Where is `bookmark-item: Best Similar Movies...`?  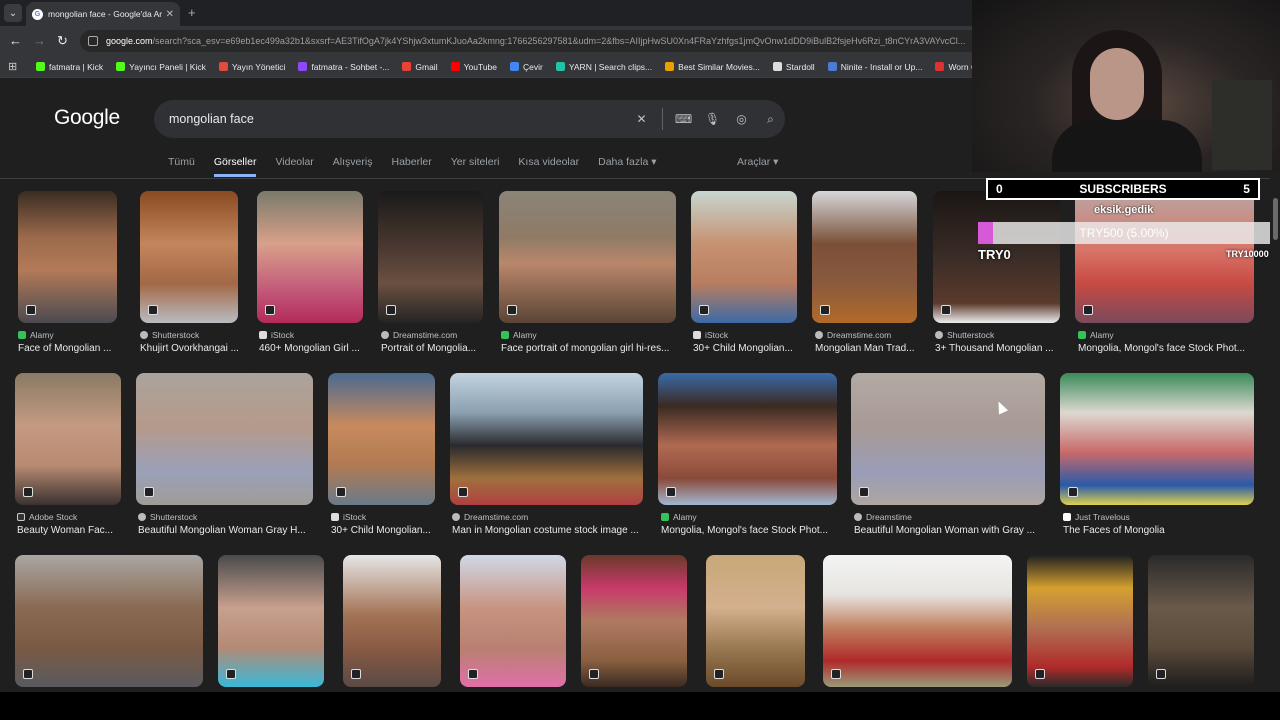 bookmark-item: Best Similar Movies... is located at coordinates (712, 67).